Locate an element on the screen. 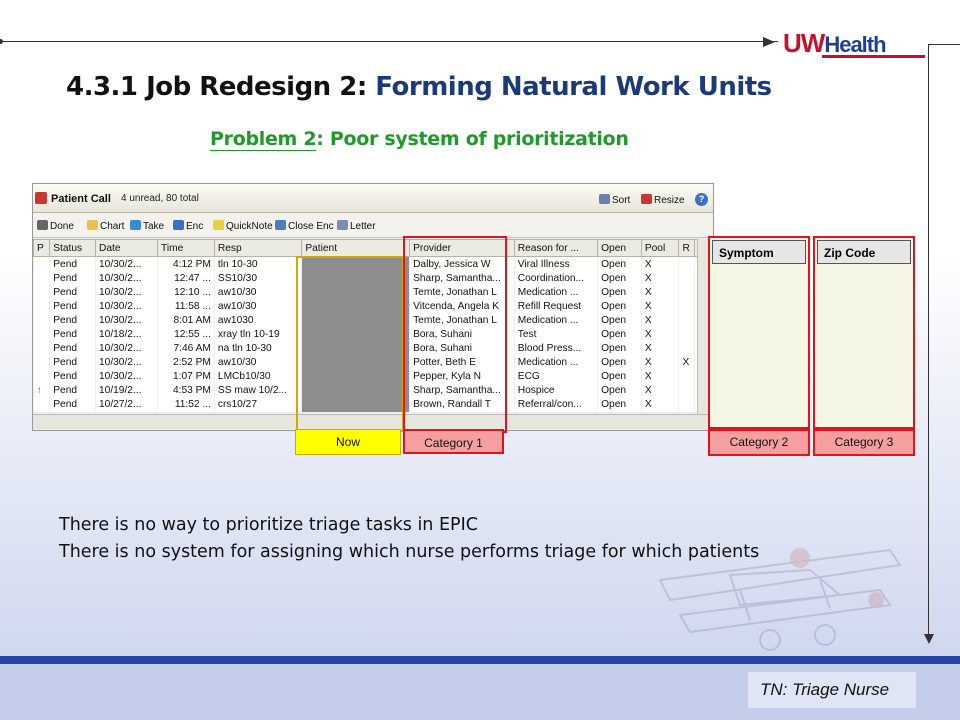  close-enc-button: Close Enc is located at coordinates (304, 226).